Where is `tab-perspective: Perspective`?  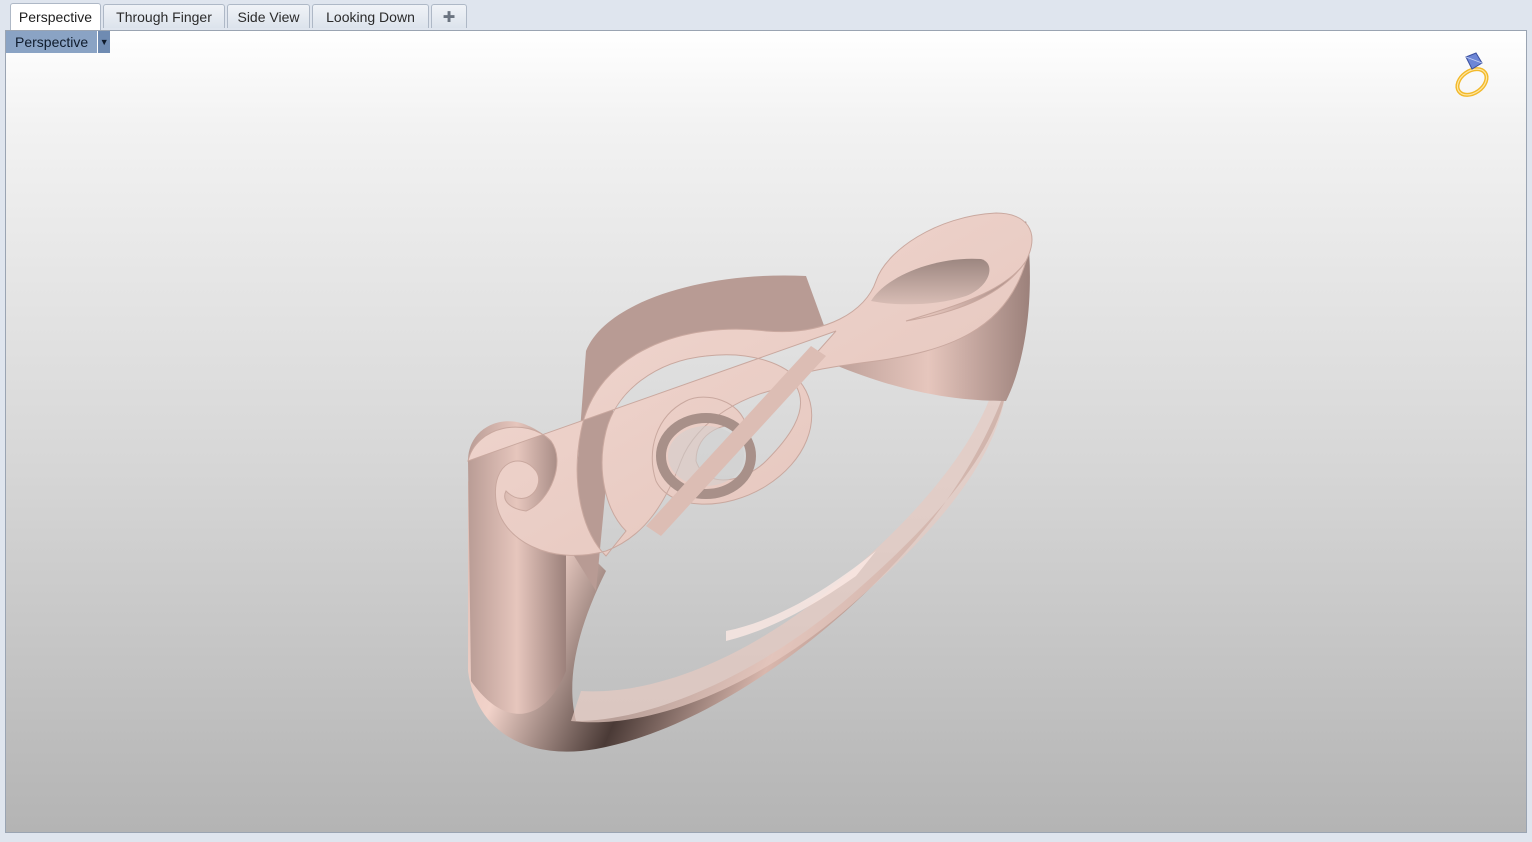 tab-perspective: Perspective is located at coordinates (55, 16).